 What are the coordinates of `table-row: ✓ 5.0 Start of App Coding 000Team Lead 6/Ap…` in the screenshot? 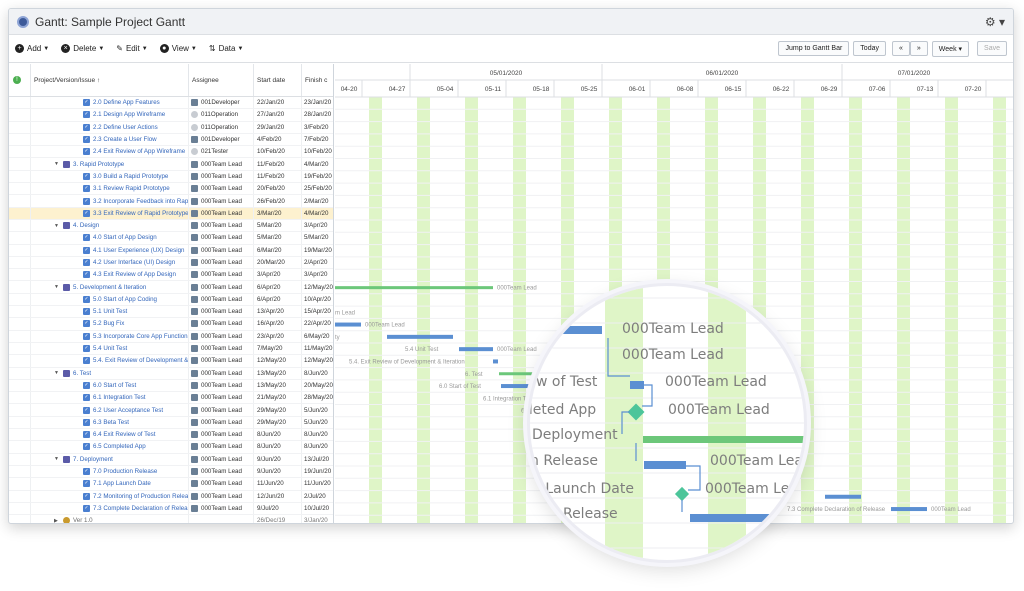 It's located at (171, 300).